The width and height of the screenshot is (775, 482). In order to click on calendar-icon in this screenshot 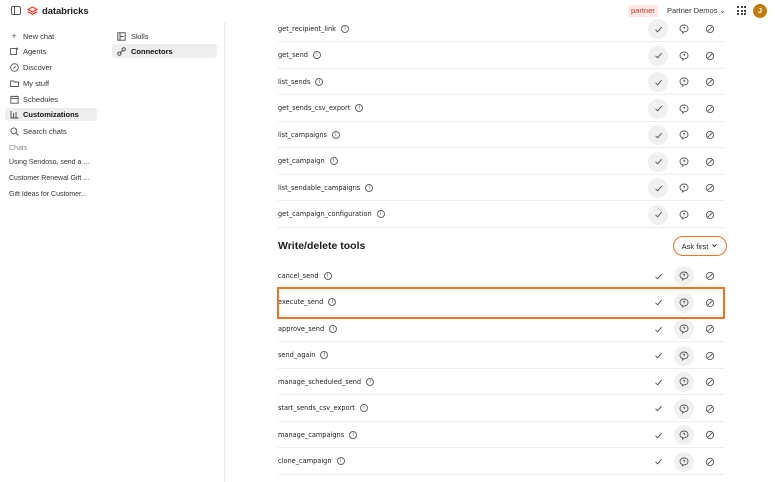, I will do `click(14, 100)`.